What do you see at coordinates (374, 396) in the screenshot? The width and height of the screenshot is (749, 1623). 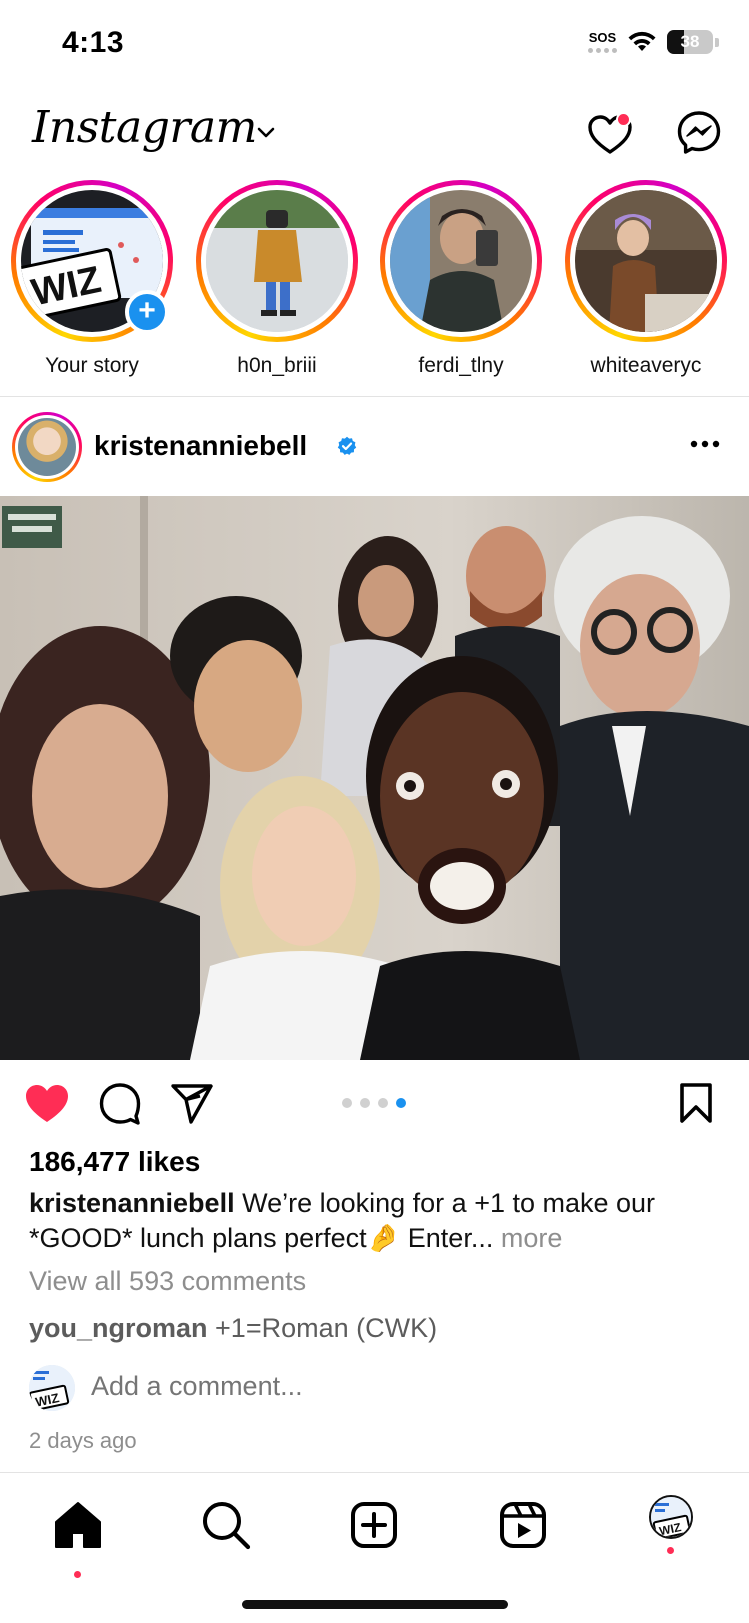 I see `stories-divider` at bounding box center [374, 396].